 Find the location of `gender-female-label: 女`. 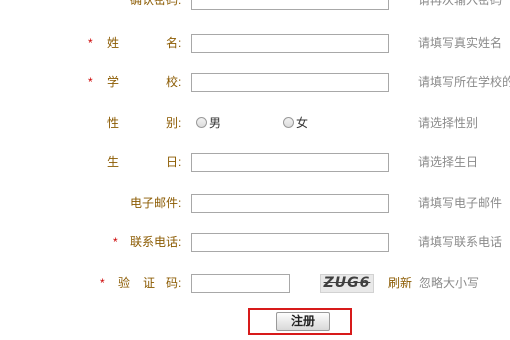

gender-female-label: 女 is located at coordinates (302, 123).